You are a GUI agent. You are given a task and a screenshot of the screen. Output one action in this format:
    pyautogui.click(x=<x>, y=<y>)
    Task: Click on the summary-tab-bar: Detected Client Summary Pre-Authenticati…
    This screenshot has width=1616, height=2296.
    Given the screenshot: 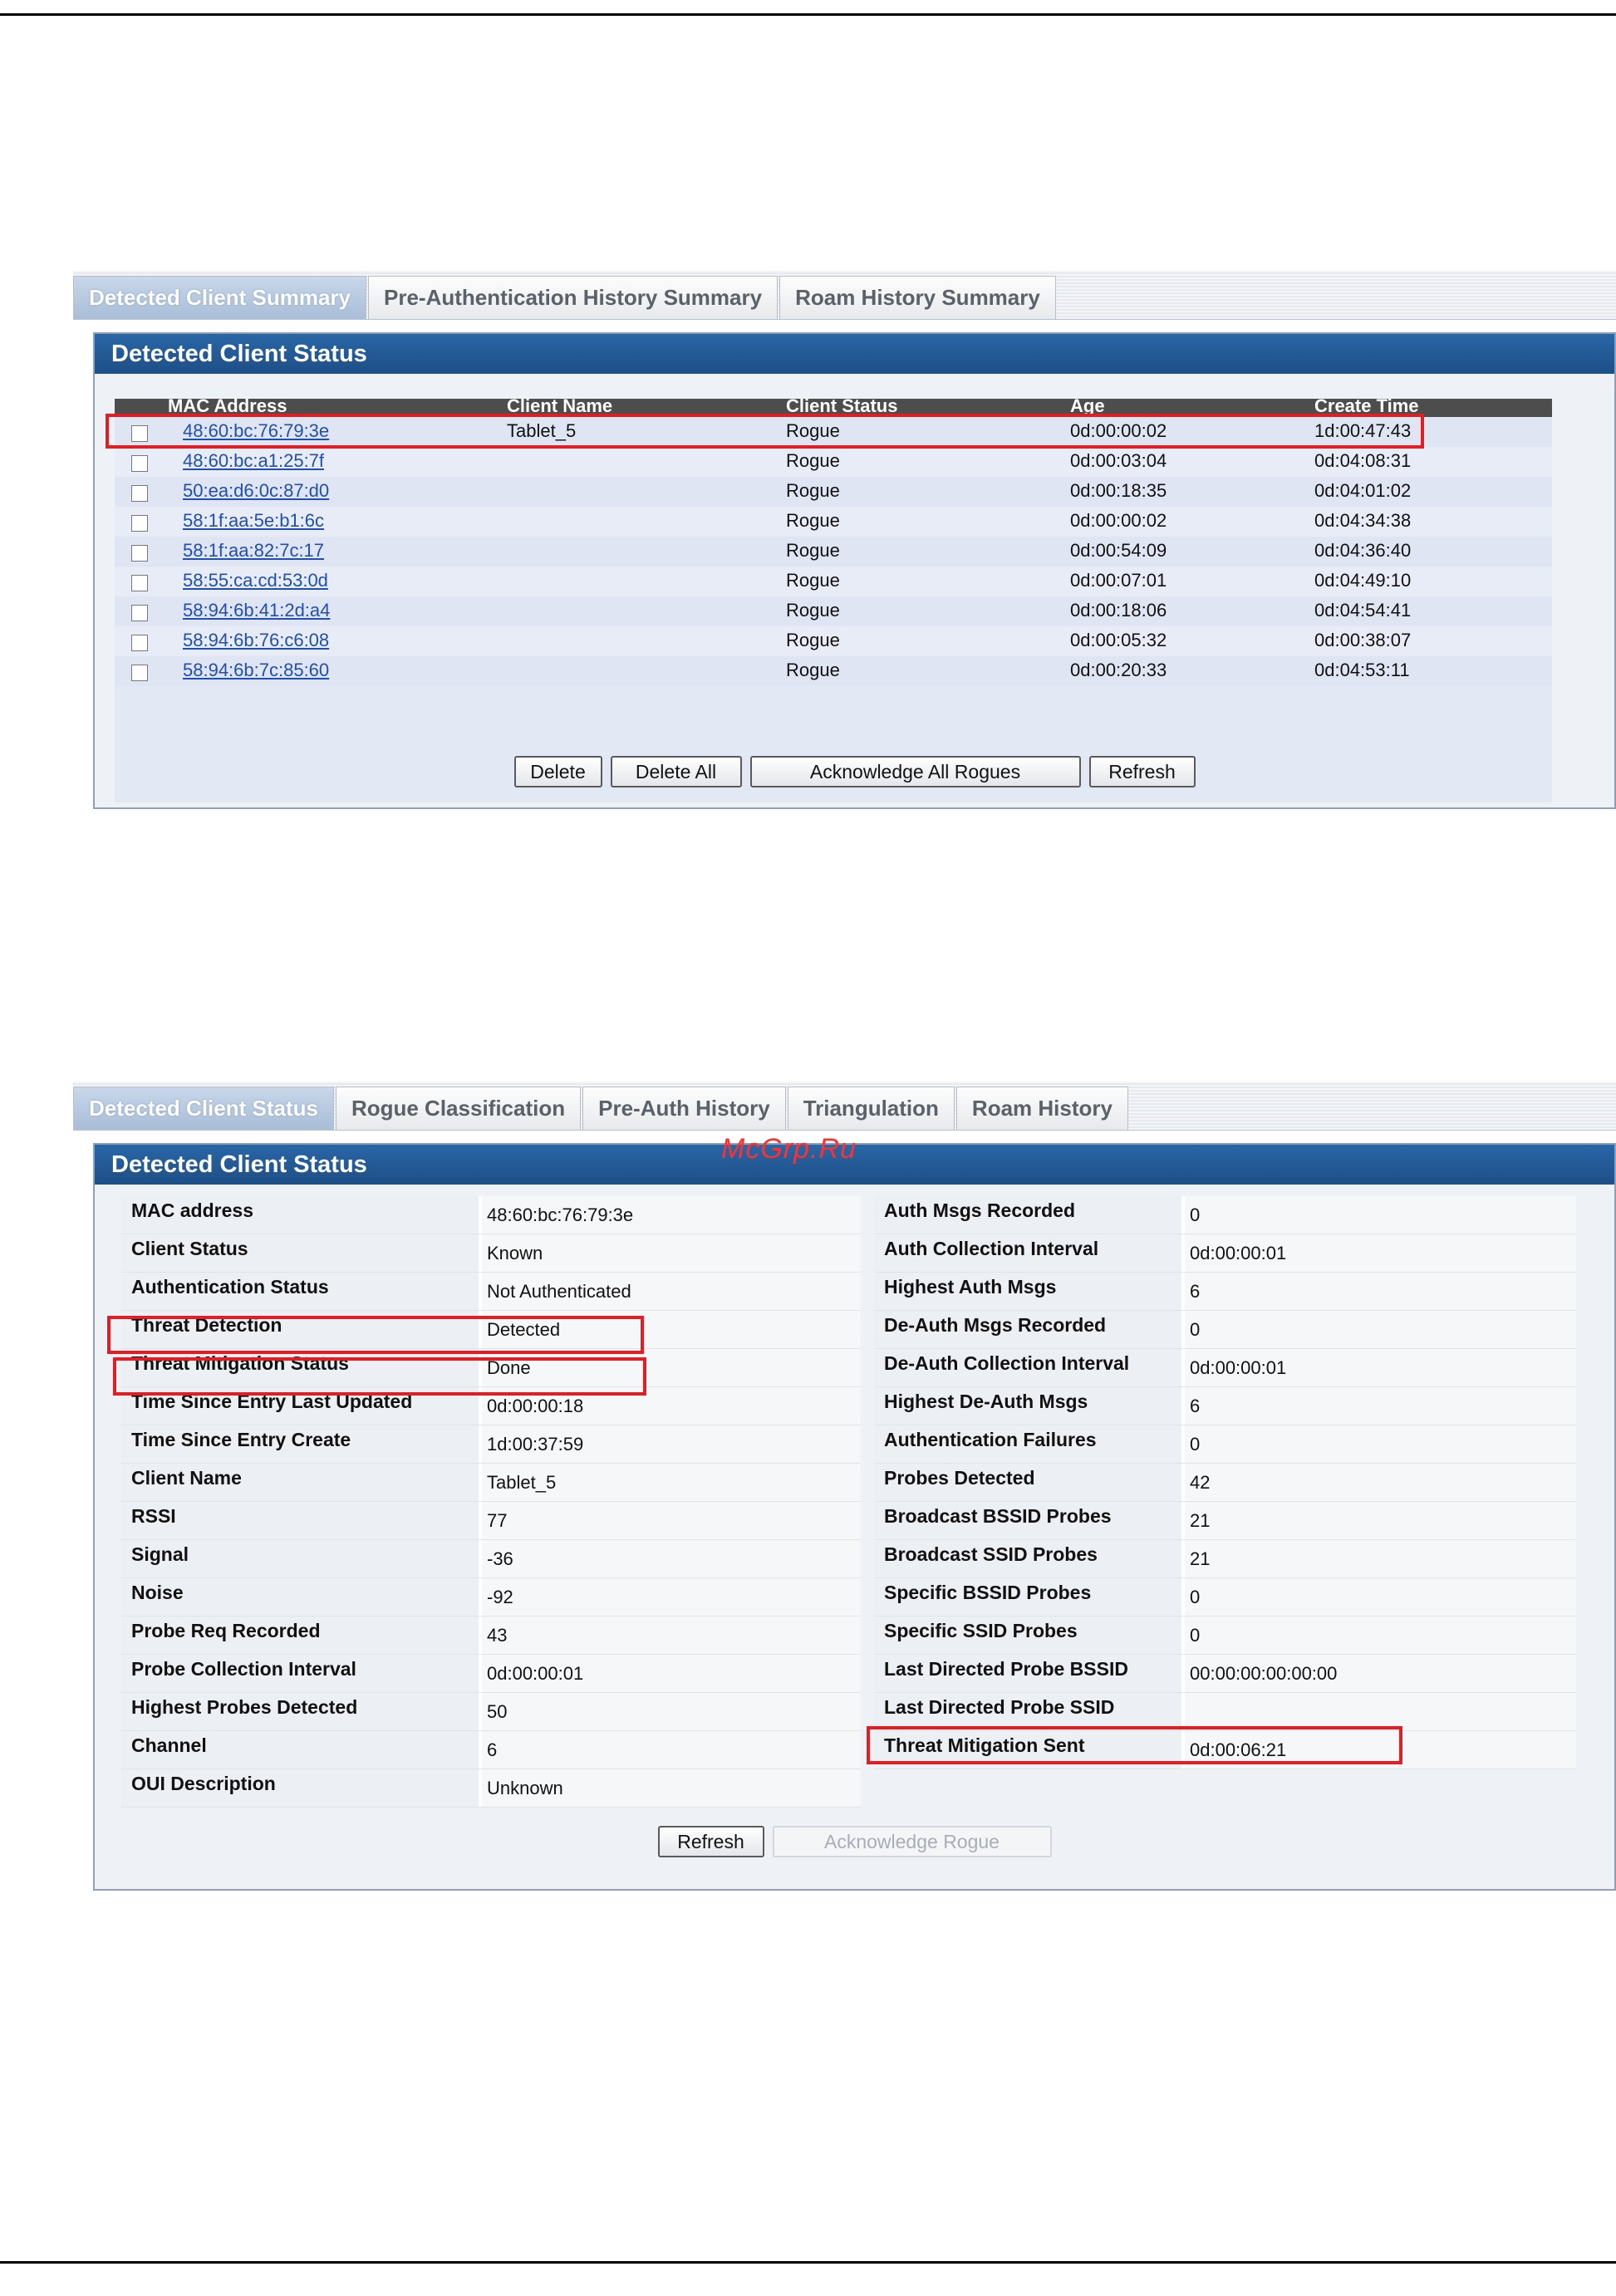 What is the action you would take?
    pyautogui.click(x=844, y=295)
    